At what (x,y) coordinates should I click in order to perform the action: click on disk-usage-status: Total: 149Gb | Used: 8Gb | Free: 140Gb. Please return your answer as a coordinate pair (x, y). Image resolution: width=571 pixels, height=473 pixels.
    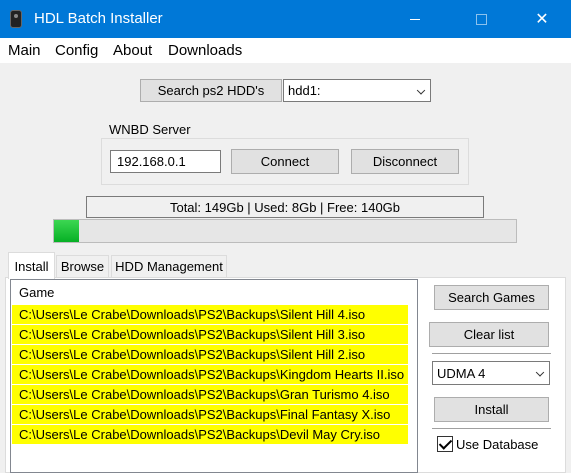
    Looking at the image, I should click on (285, 207).